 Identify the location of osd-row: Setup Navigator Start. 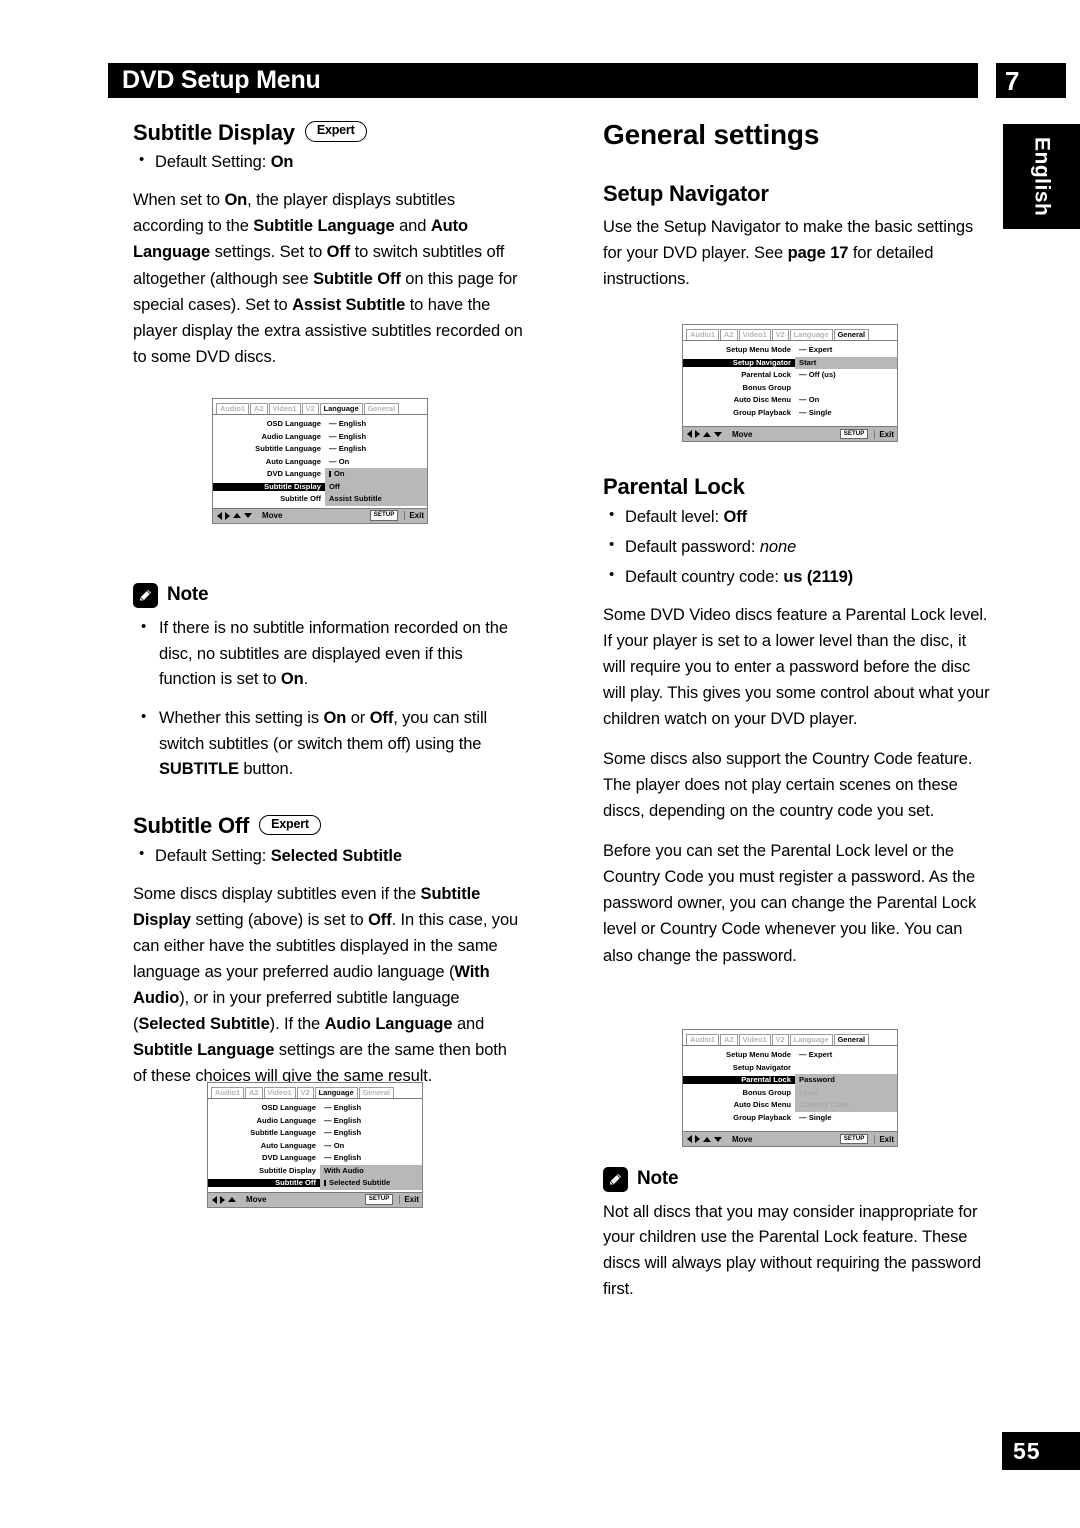
(790, 363).